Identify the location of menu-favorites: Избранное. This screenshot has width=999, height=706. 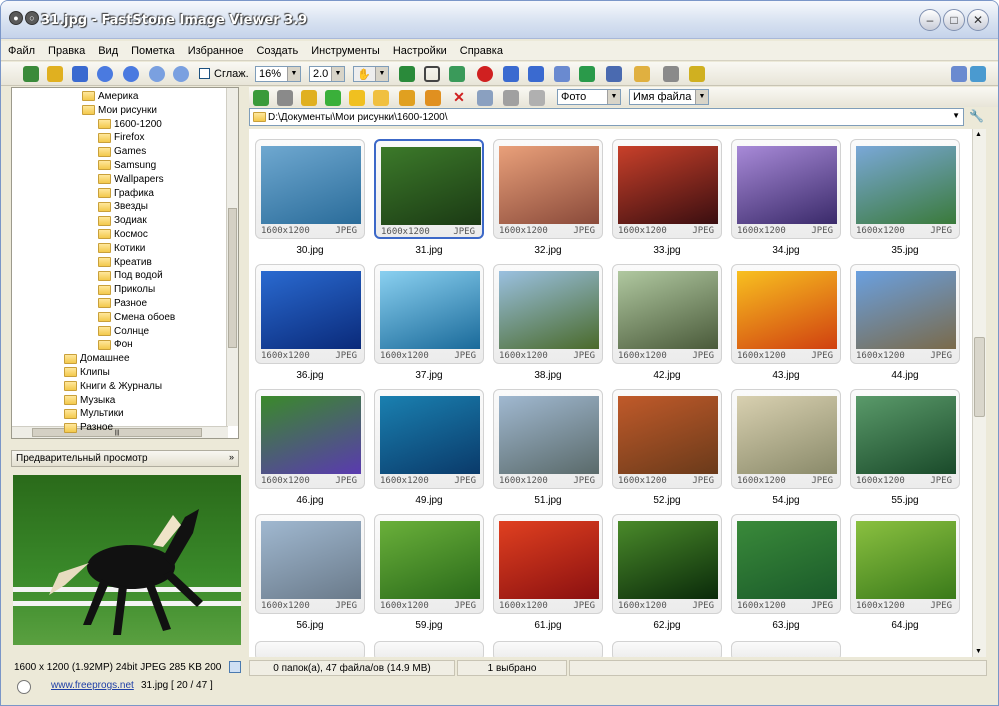
(215, 51).